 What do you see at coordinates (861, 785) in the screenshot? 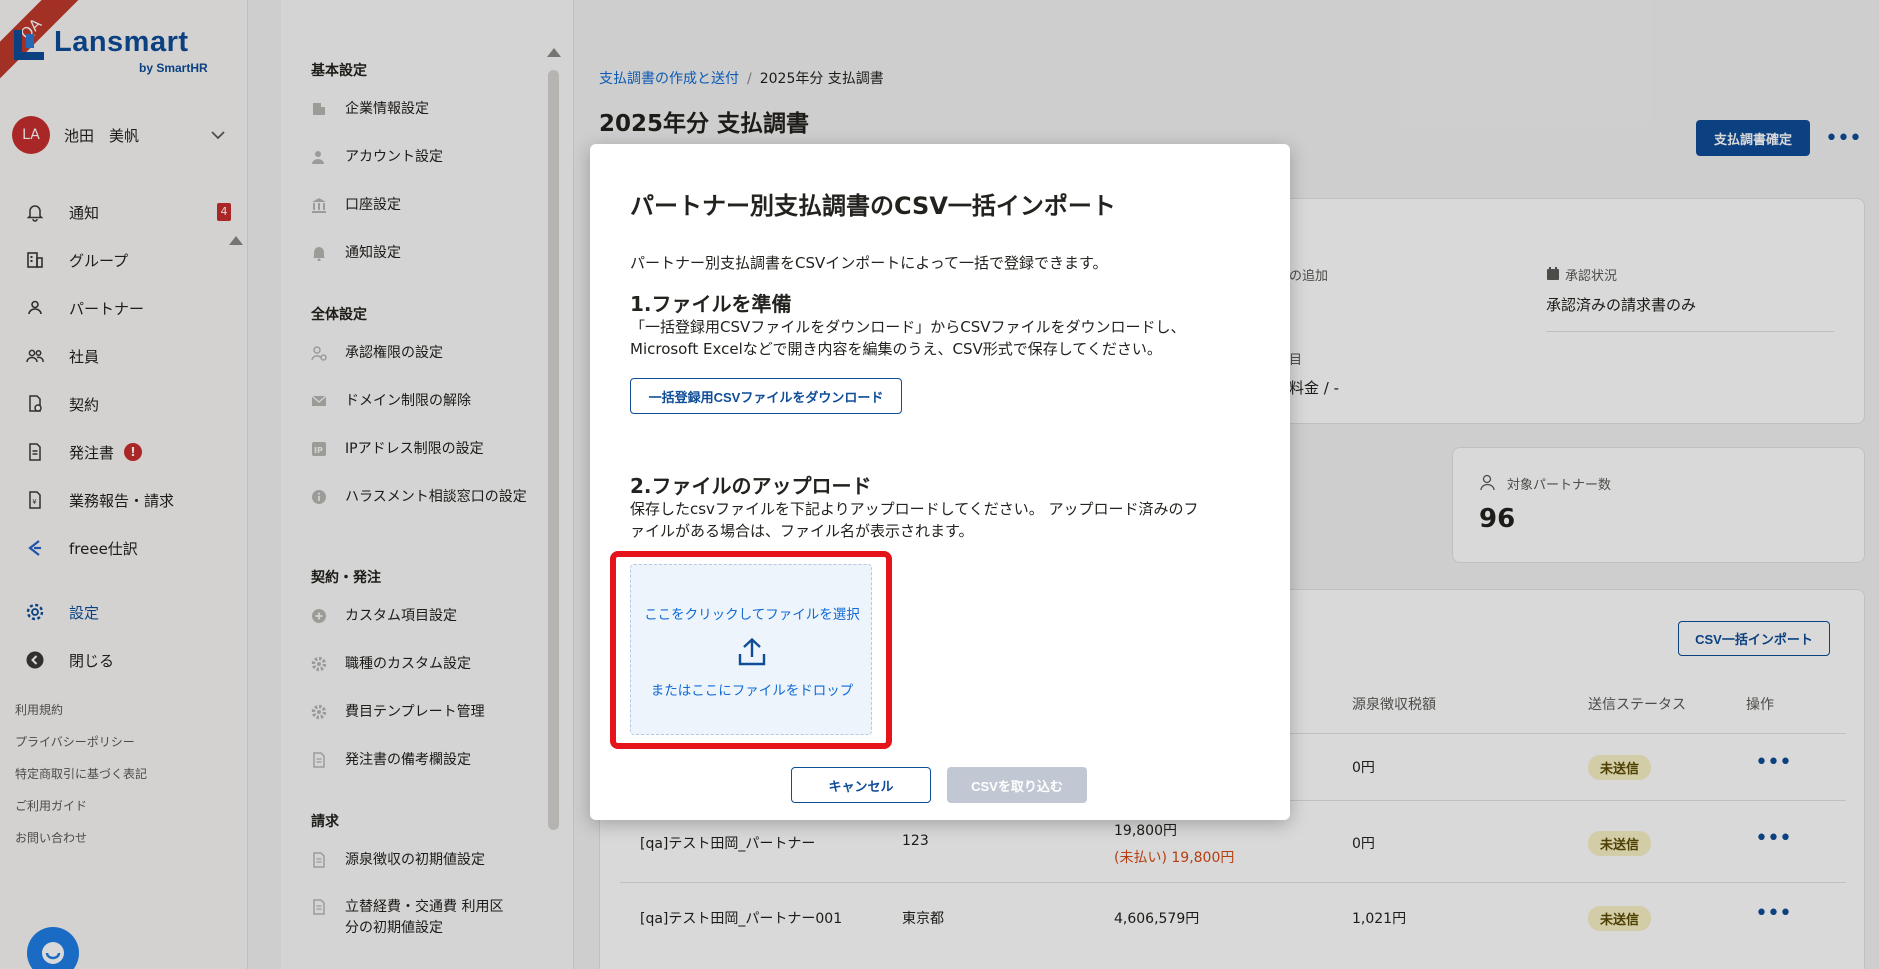
I see `cancel-button: キャンセル` at bounding box center [861, 785].